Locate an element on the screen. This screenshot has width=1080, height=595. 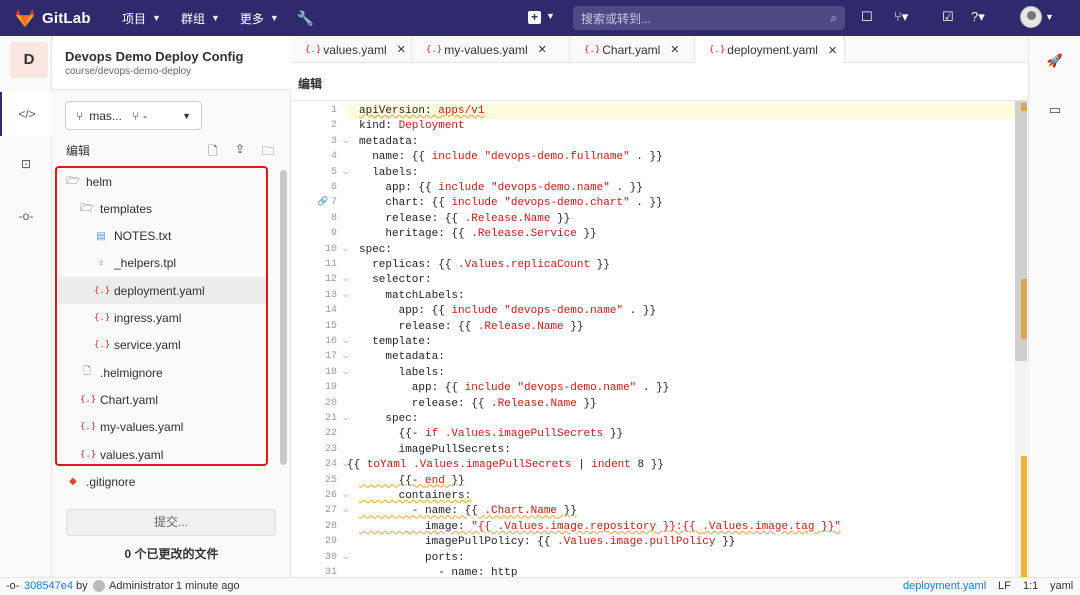
line-number: 15 is located at coordinates (330, 326).